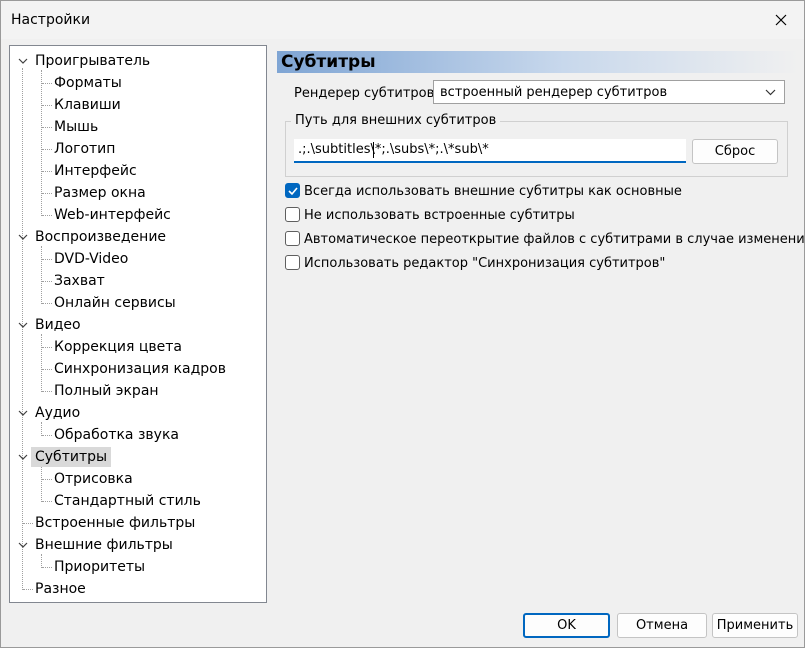 The height and width of the screenshot is (648, 805). Describe the element at coordinates (87, 105) in the screenshot. I see `tree-item-keys: Клавиши` at that location.